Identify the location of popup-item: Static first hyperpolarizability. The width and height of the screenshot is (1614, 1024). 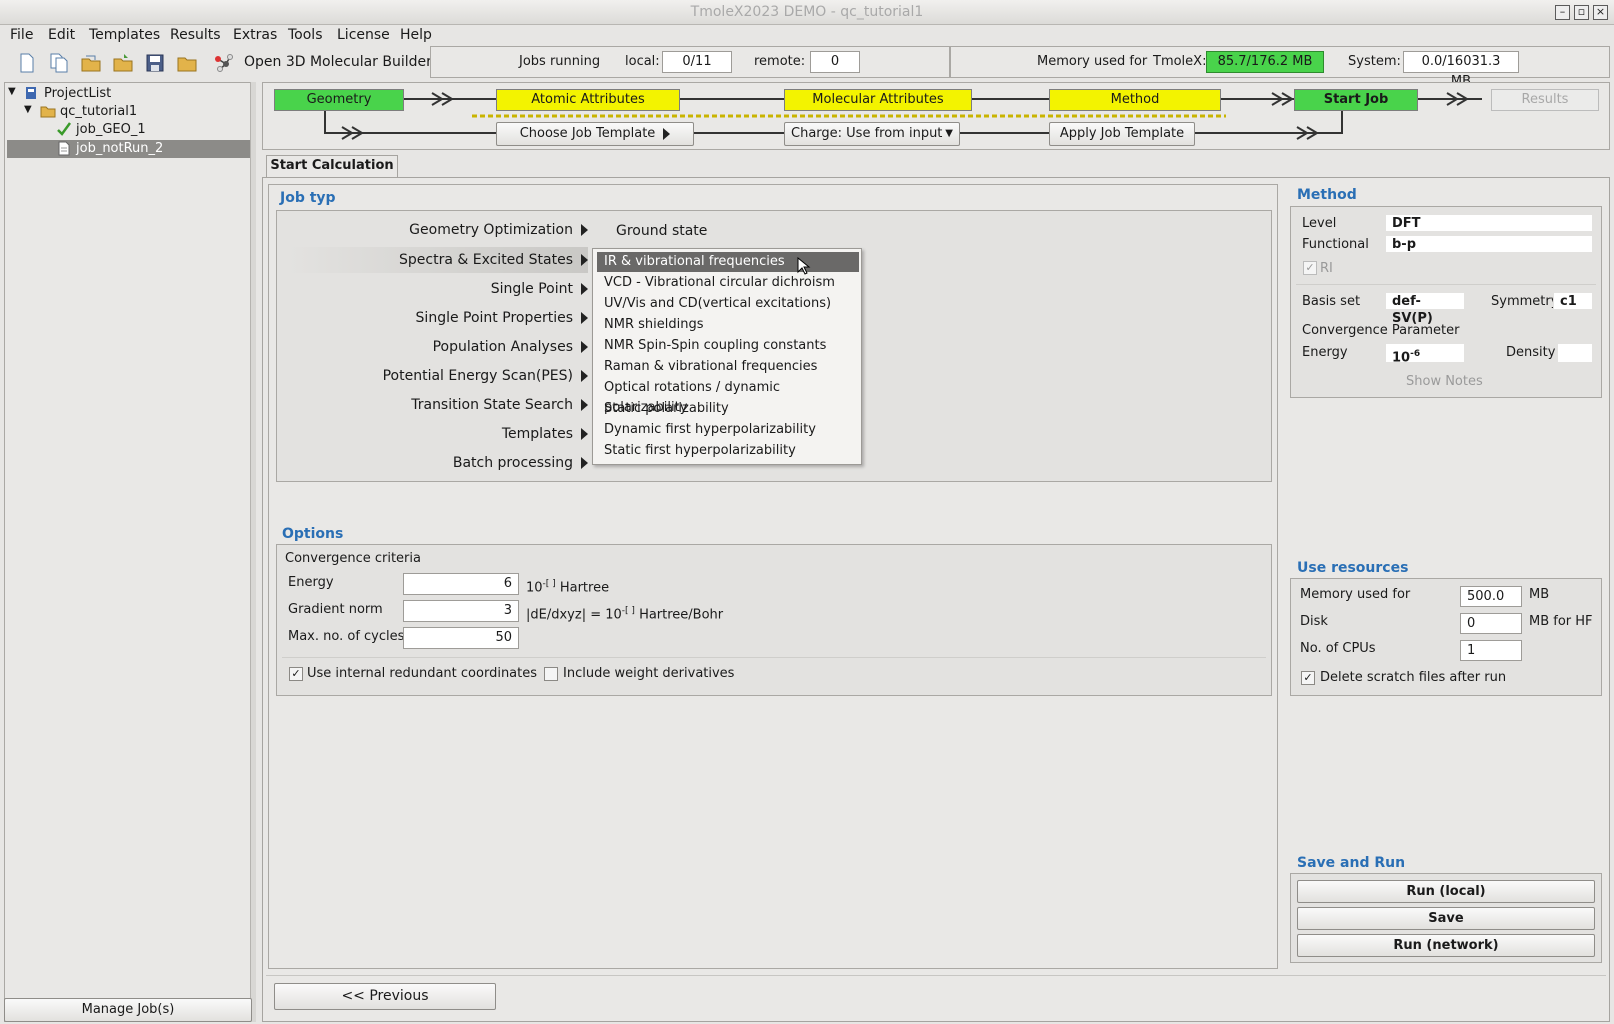
(700, 451).